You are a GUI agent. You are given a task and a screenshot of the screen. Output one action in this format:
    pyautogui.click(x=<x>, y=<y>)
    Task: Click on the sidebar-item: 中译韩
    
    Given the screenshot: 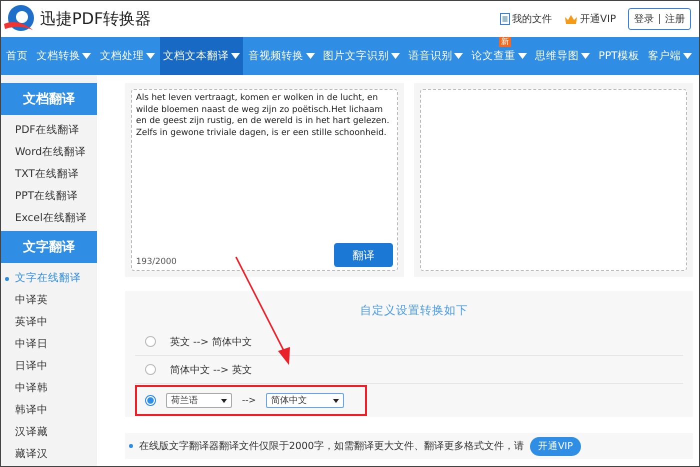 What is the action you would take?
    pyautogui.click(x=49, y=388)
    